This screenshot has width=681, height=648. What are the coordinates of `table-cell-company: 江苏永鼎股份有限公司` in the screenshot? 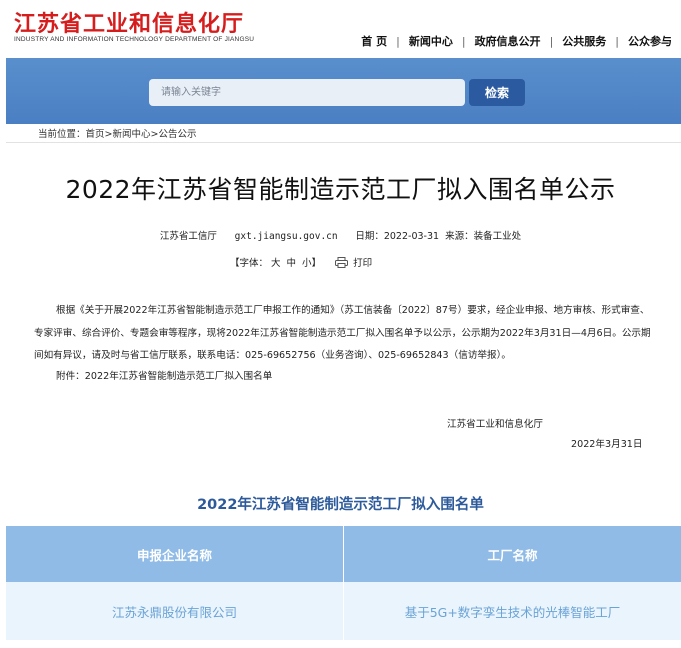 It's located at (175, 611).